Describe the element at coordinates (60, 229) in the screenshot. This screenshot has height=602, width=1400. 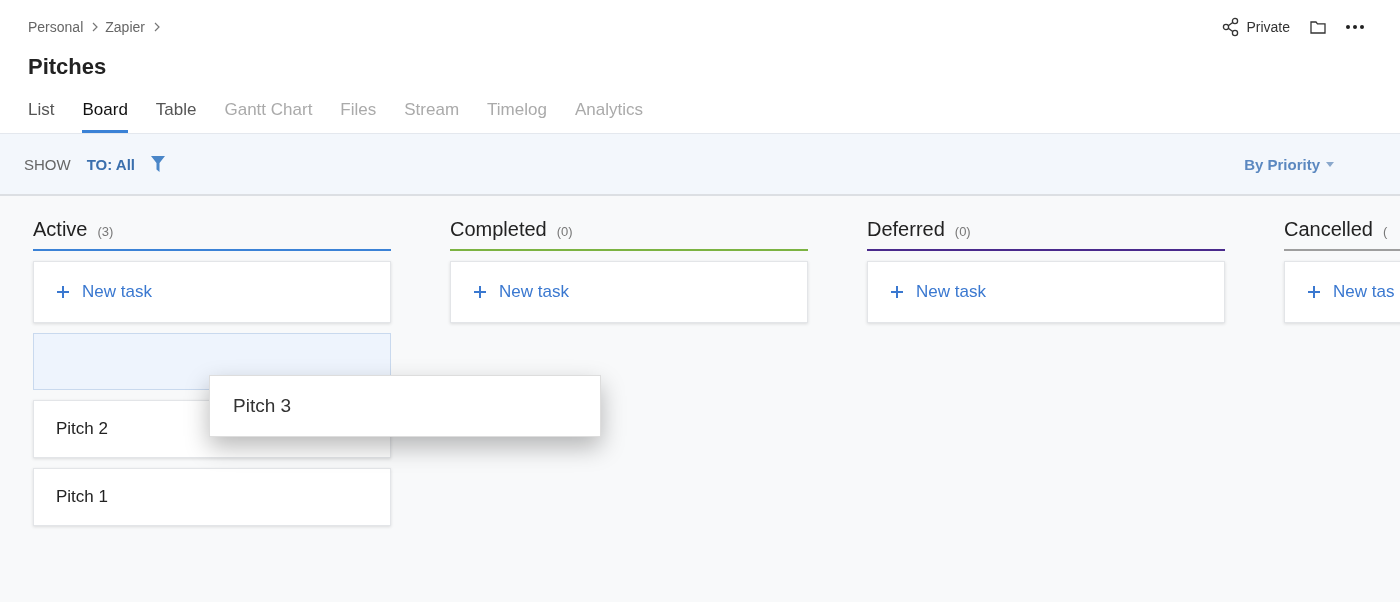
I see `column-name: Active` at that location.